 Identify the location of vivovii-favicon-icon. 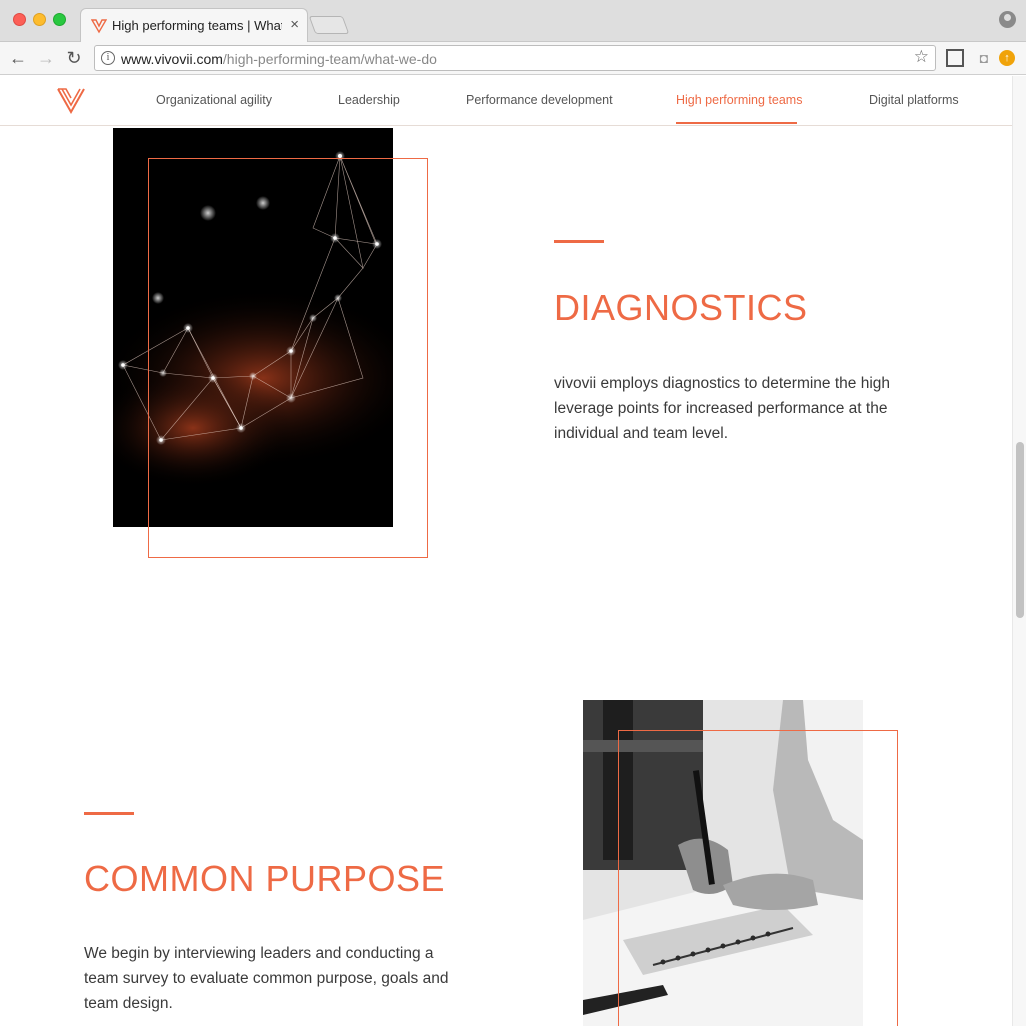
(99, 26).